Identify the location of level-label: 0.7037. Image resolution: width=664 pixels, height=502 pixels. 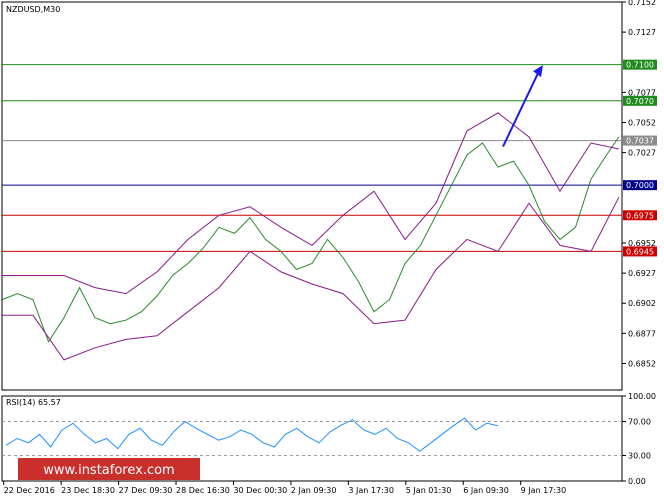
(640, 141).